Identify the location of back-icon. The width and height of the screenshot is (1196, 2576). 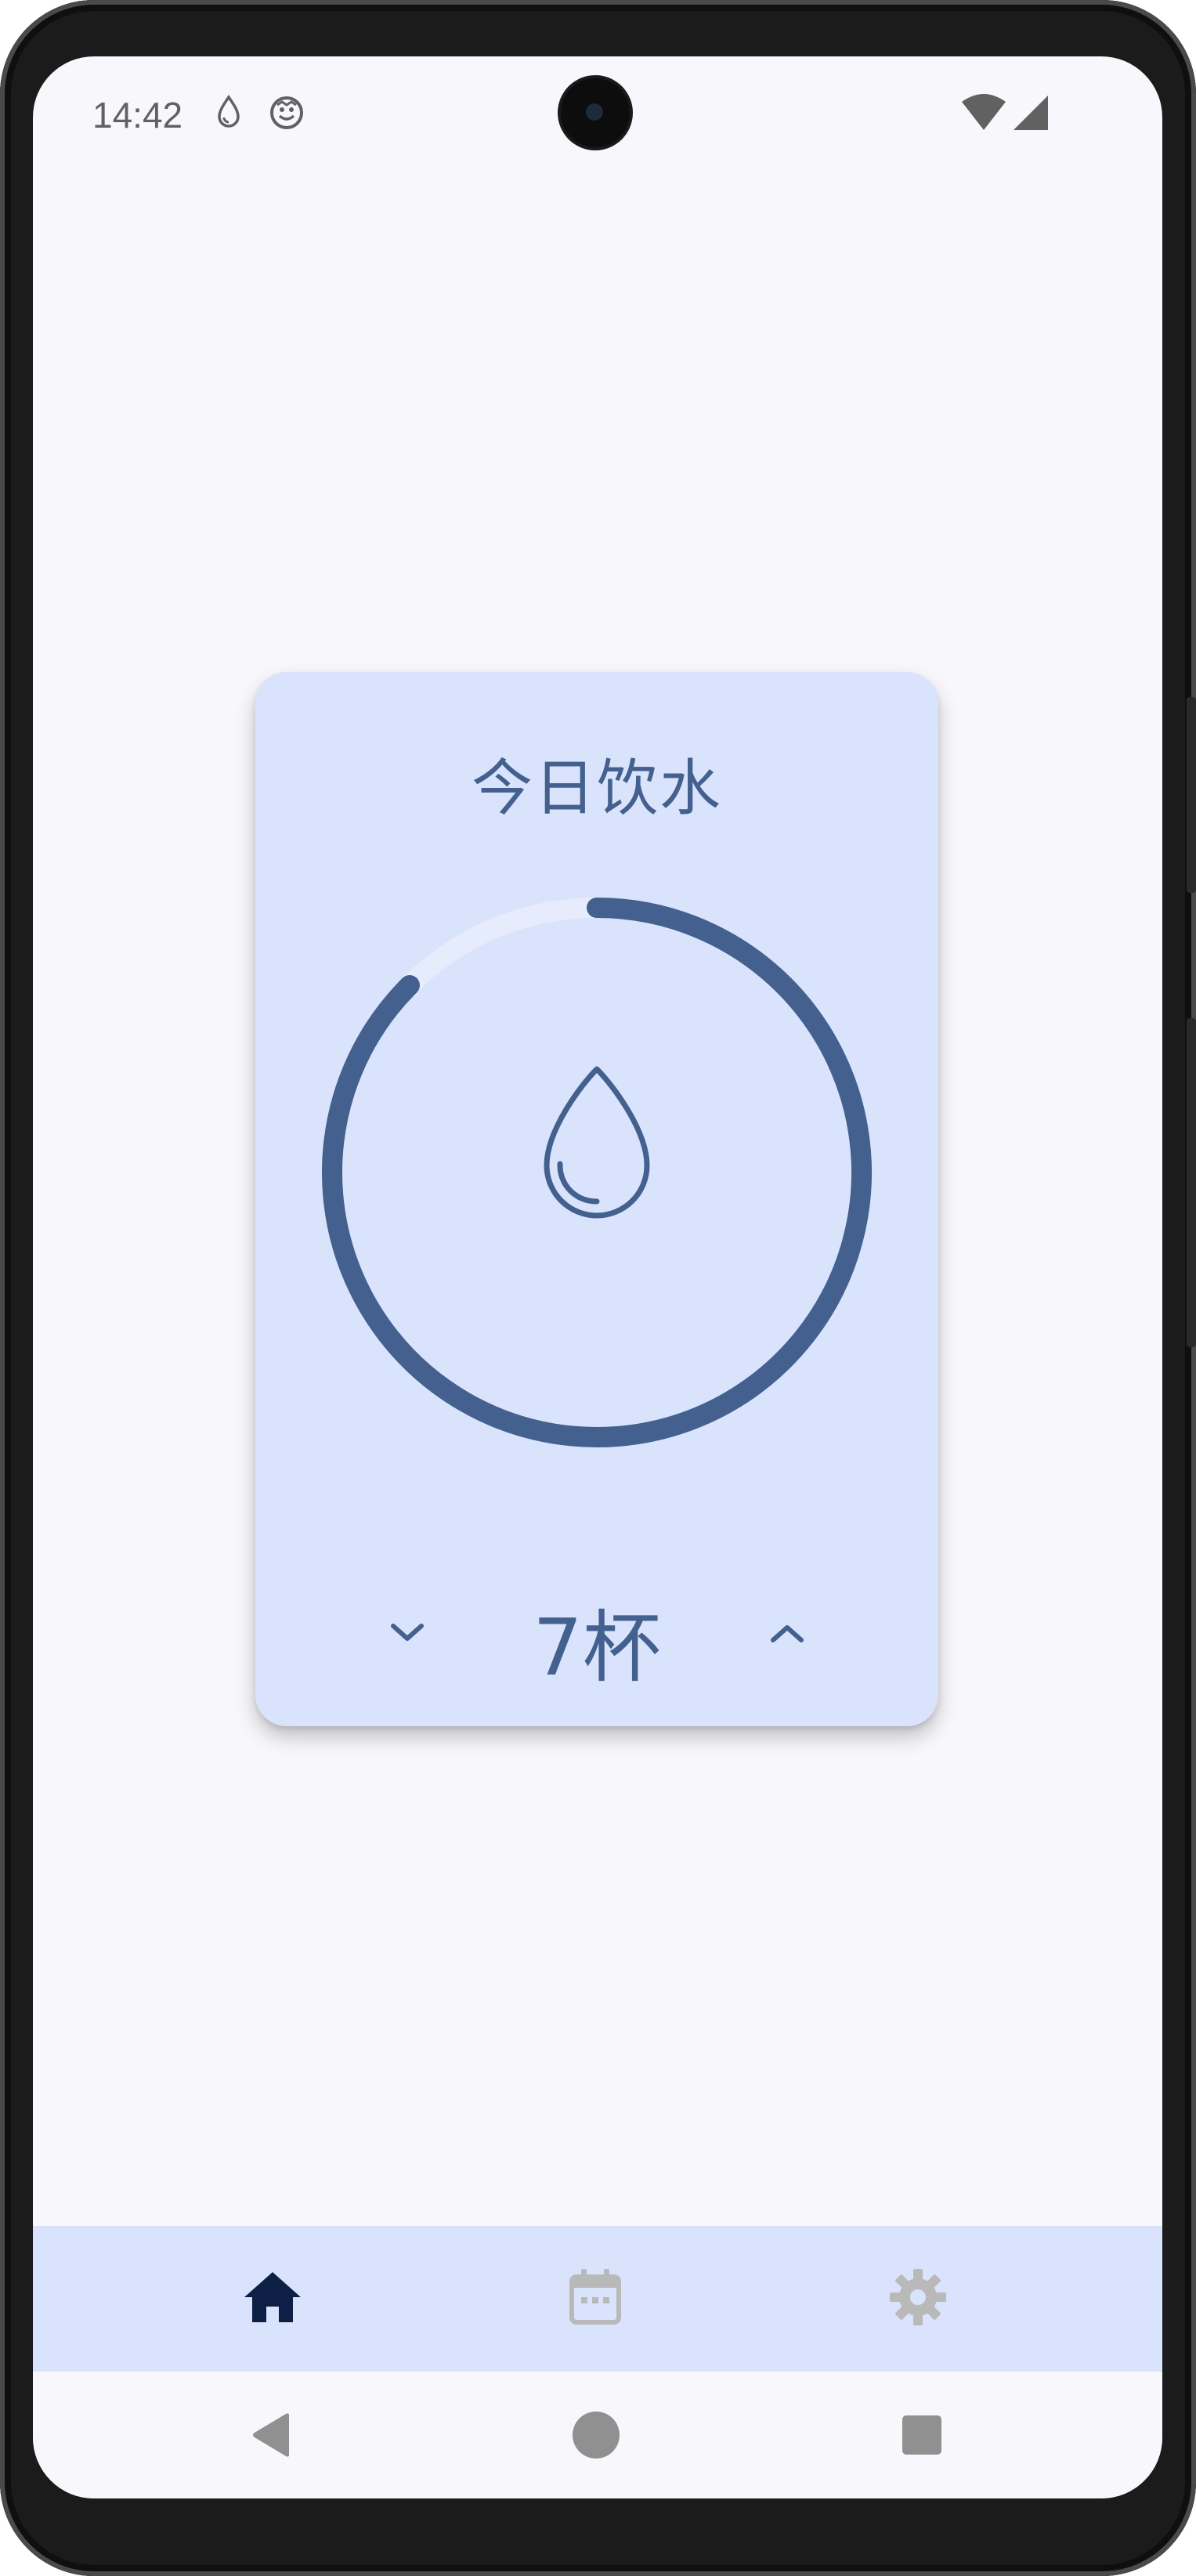
(271, 2436).